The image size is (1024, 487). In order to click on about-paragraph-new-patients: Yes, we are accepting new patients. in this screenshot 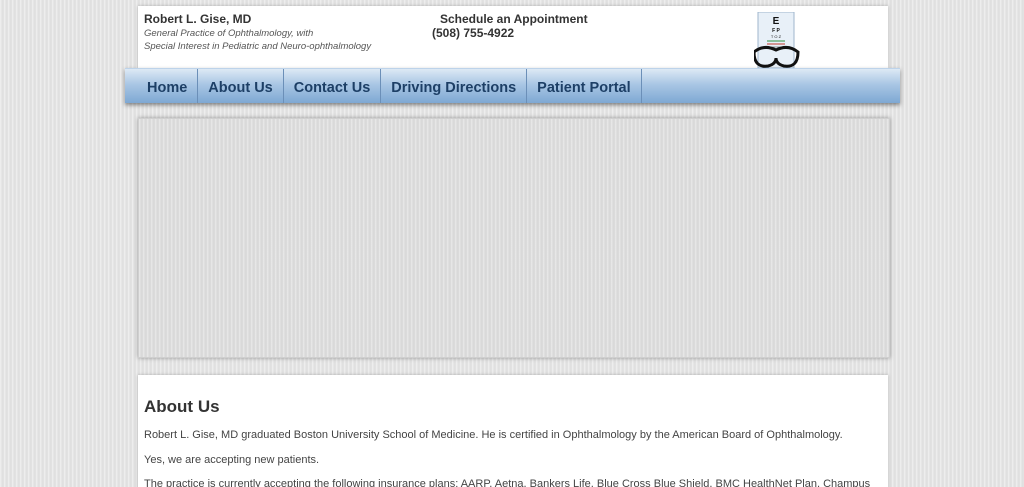, I will do `click(232, 460)`.